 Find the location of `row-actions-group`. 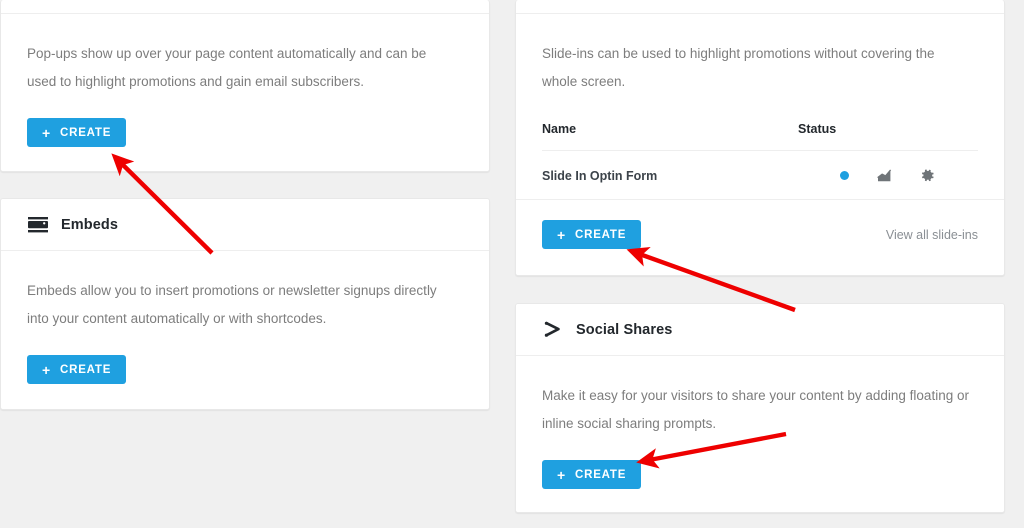

row-actions-group is located at coordinates (888, 175).